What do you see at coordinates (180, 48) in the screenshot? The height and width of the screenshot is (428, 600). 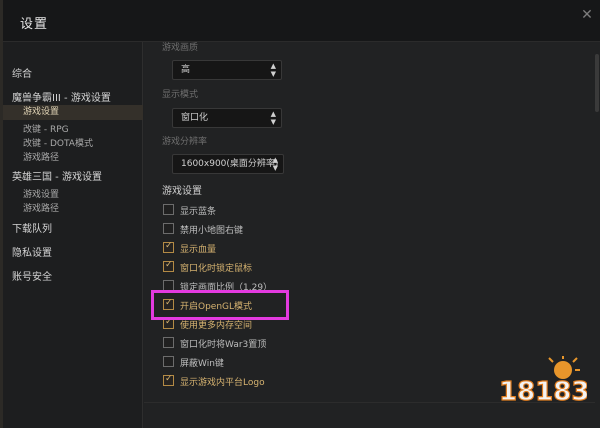 I see `quality-label: 游戏画质` at bounding box center [180, 48].